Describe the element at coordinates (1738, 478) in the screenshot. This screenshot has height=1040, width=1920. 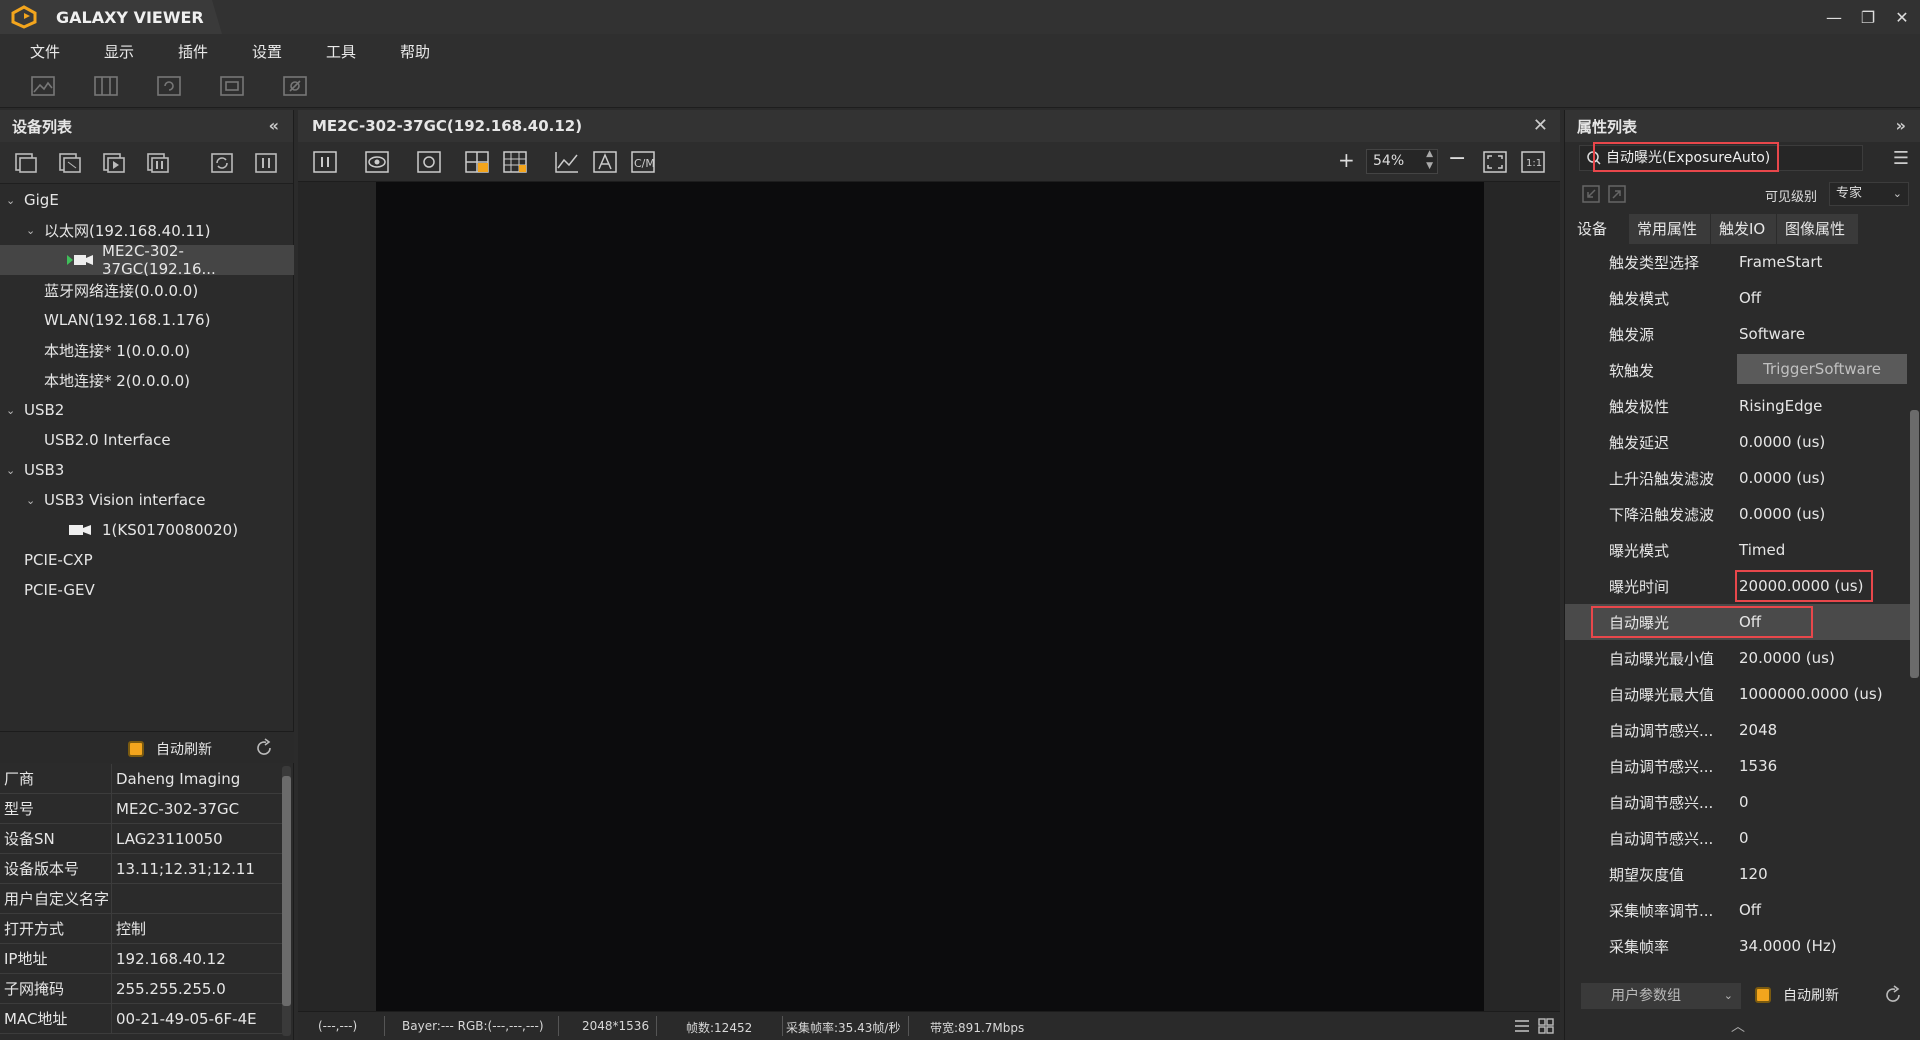
I see `property-row: 上升沿触发滤波 0.0000 (us)` at that location.